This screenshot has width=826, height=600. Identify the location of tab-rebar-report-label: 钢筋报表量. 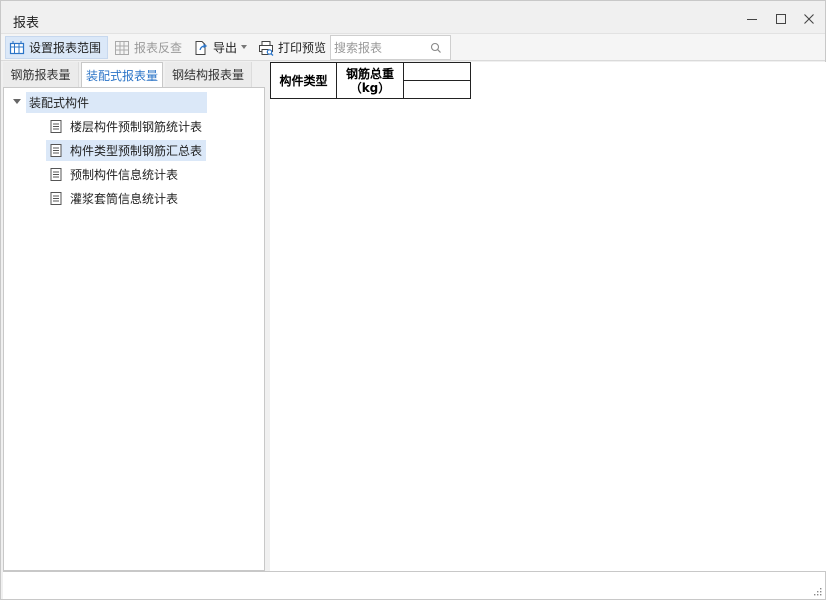
(40, 75).